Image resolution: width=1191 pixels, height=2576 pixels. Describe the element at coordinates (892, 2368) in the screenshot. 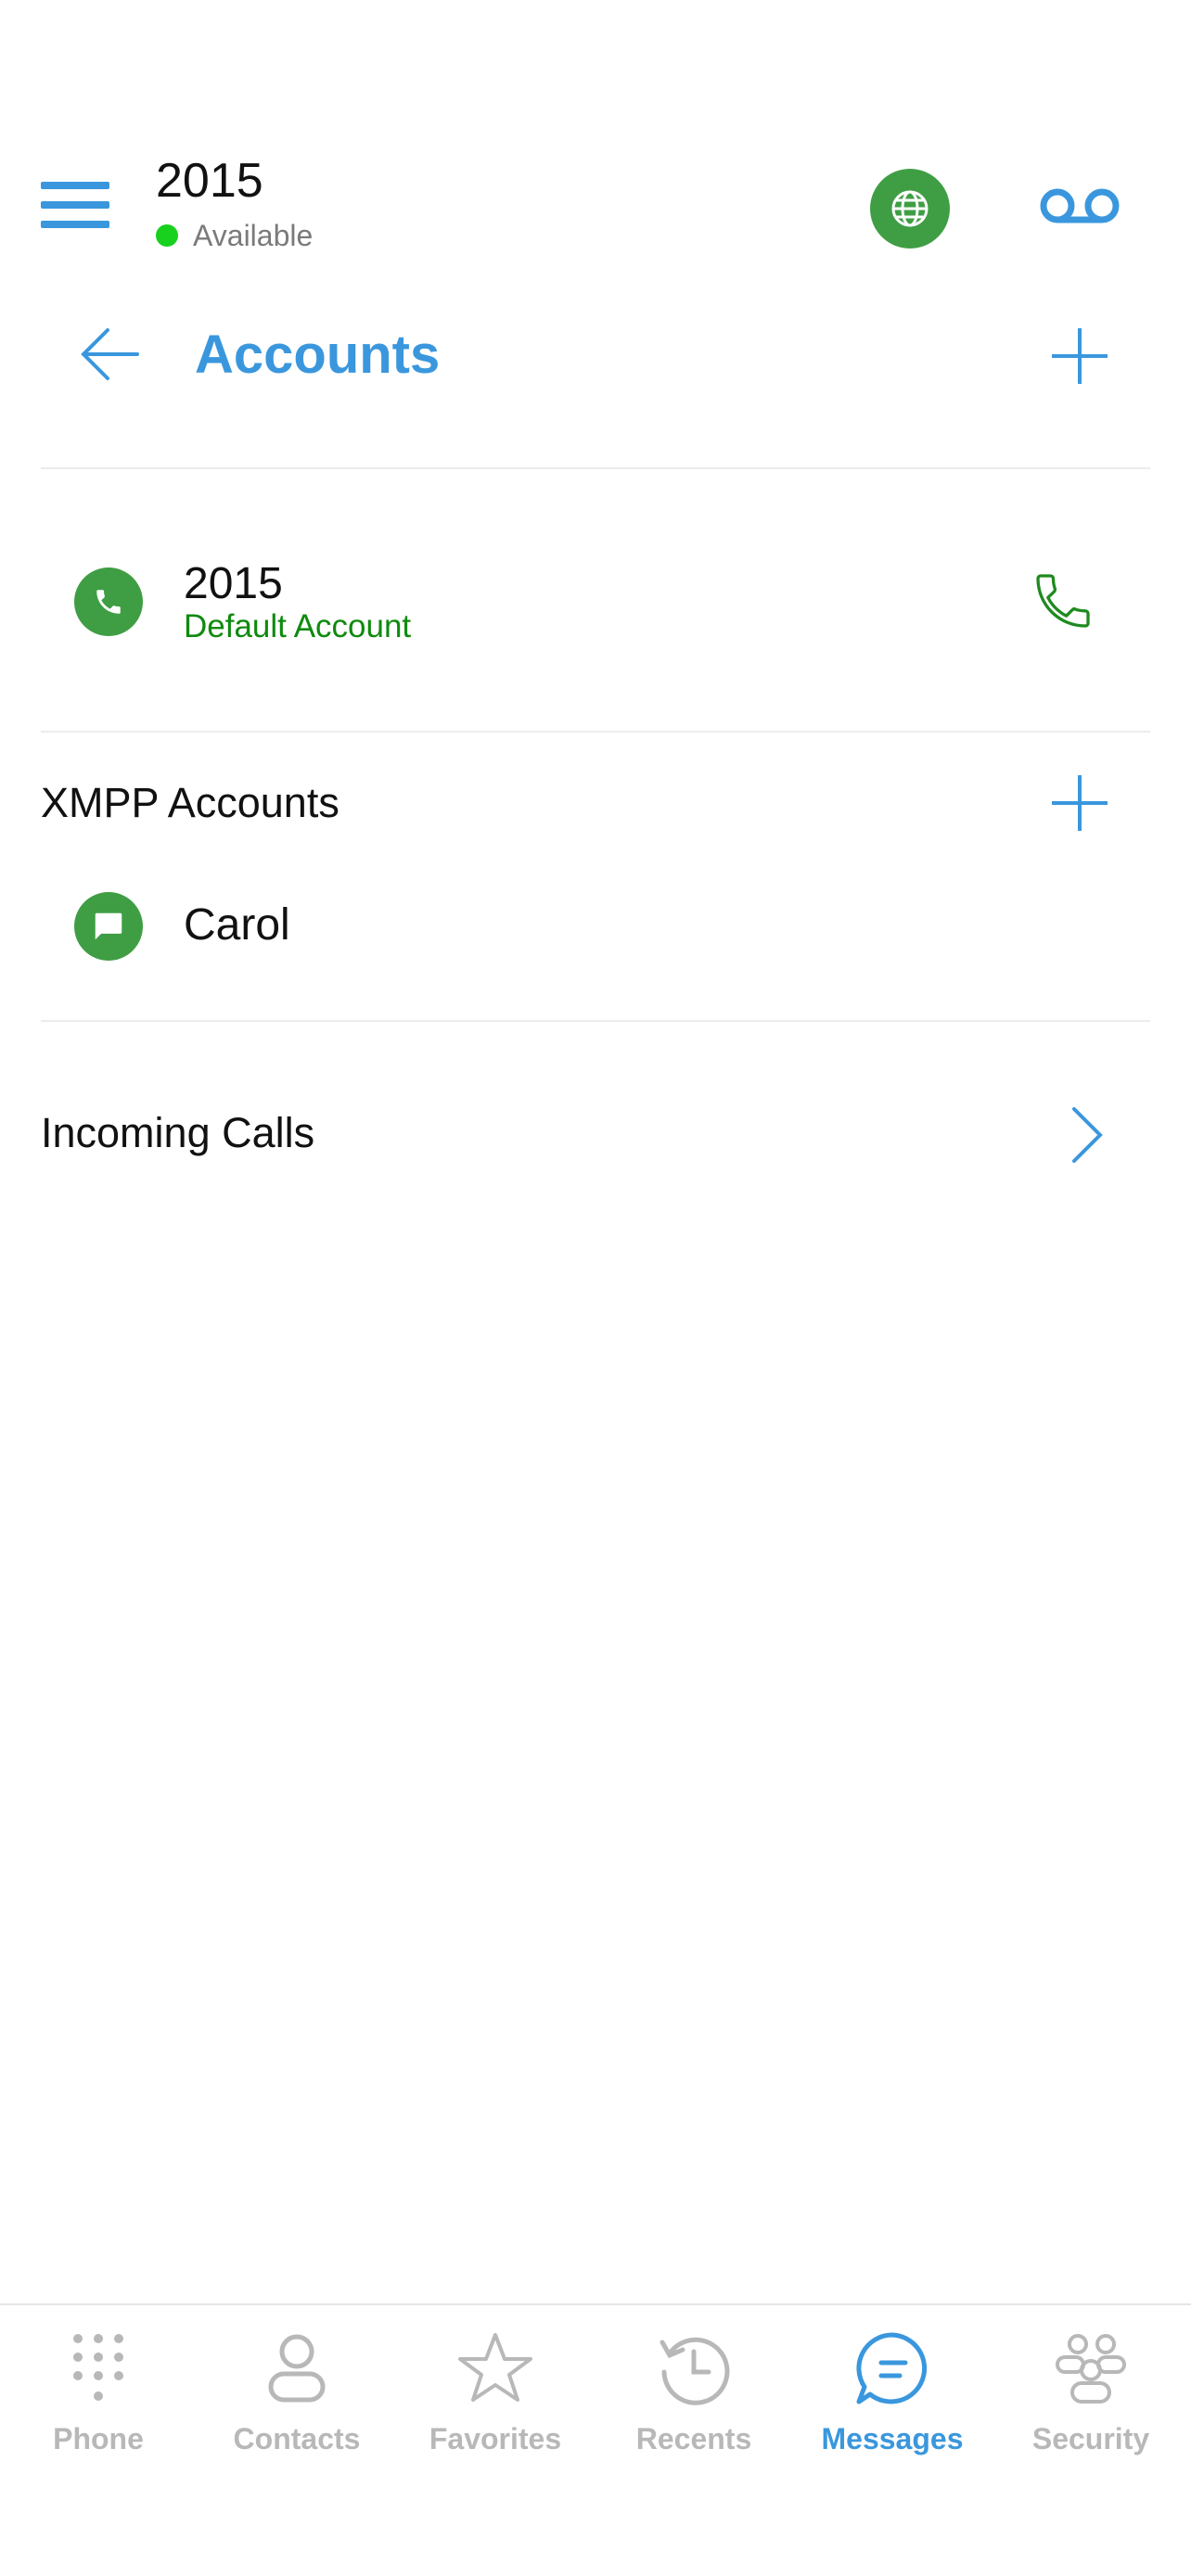

I see `chat-bubble-icon` at that location.